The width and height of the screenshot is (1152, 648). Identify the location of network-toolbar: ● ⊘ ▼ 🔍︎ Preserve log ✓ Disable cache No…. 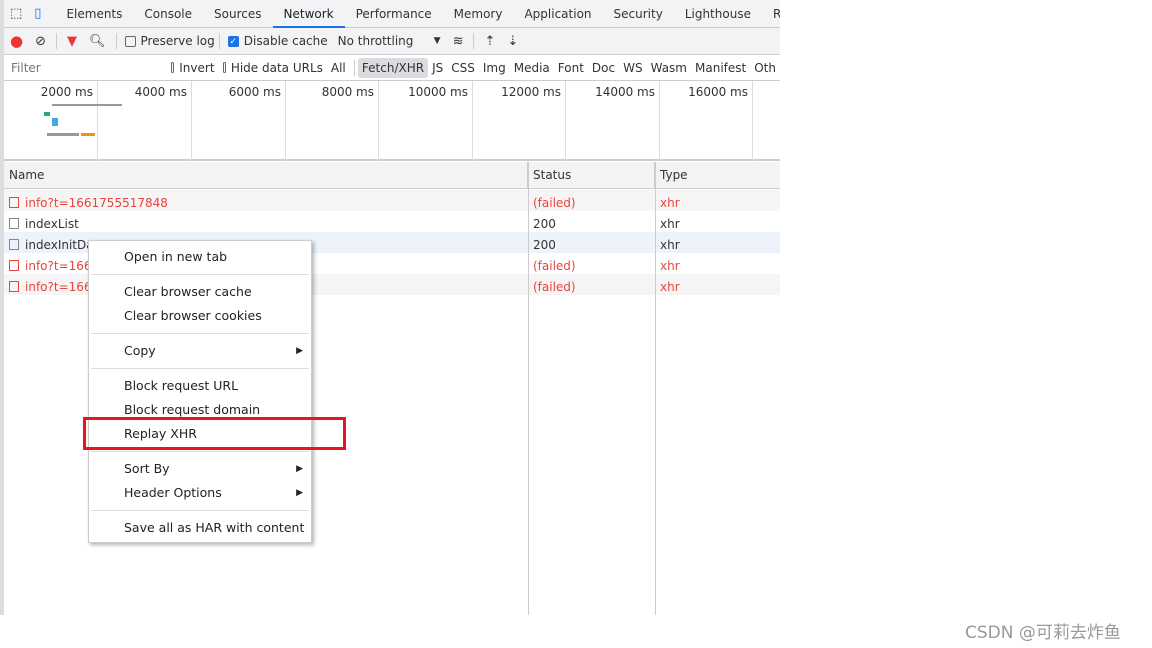
(392, 41).